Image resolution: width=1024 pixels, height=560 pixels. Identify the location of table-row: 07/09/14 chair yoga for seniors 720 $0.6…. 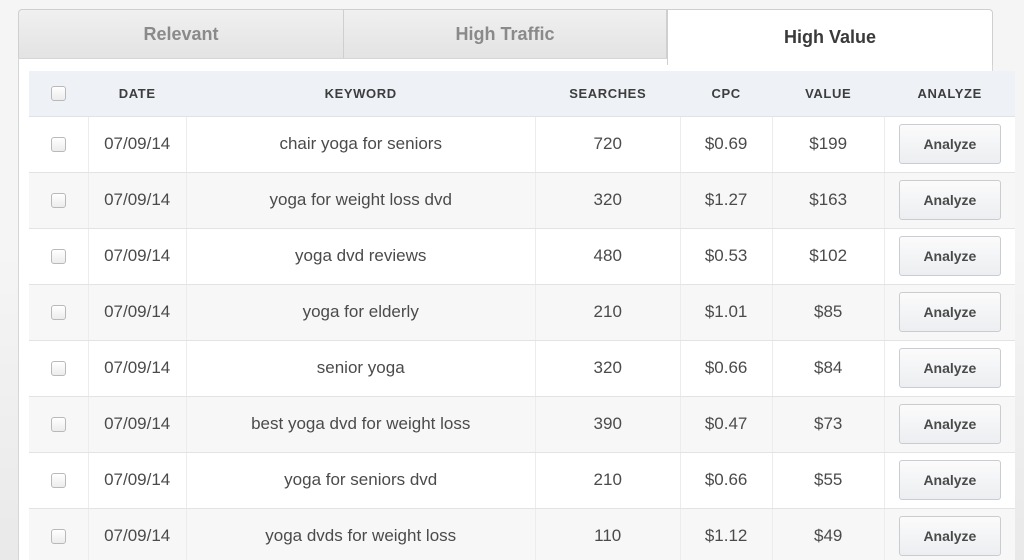
(522, 144).